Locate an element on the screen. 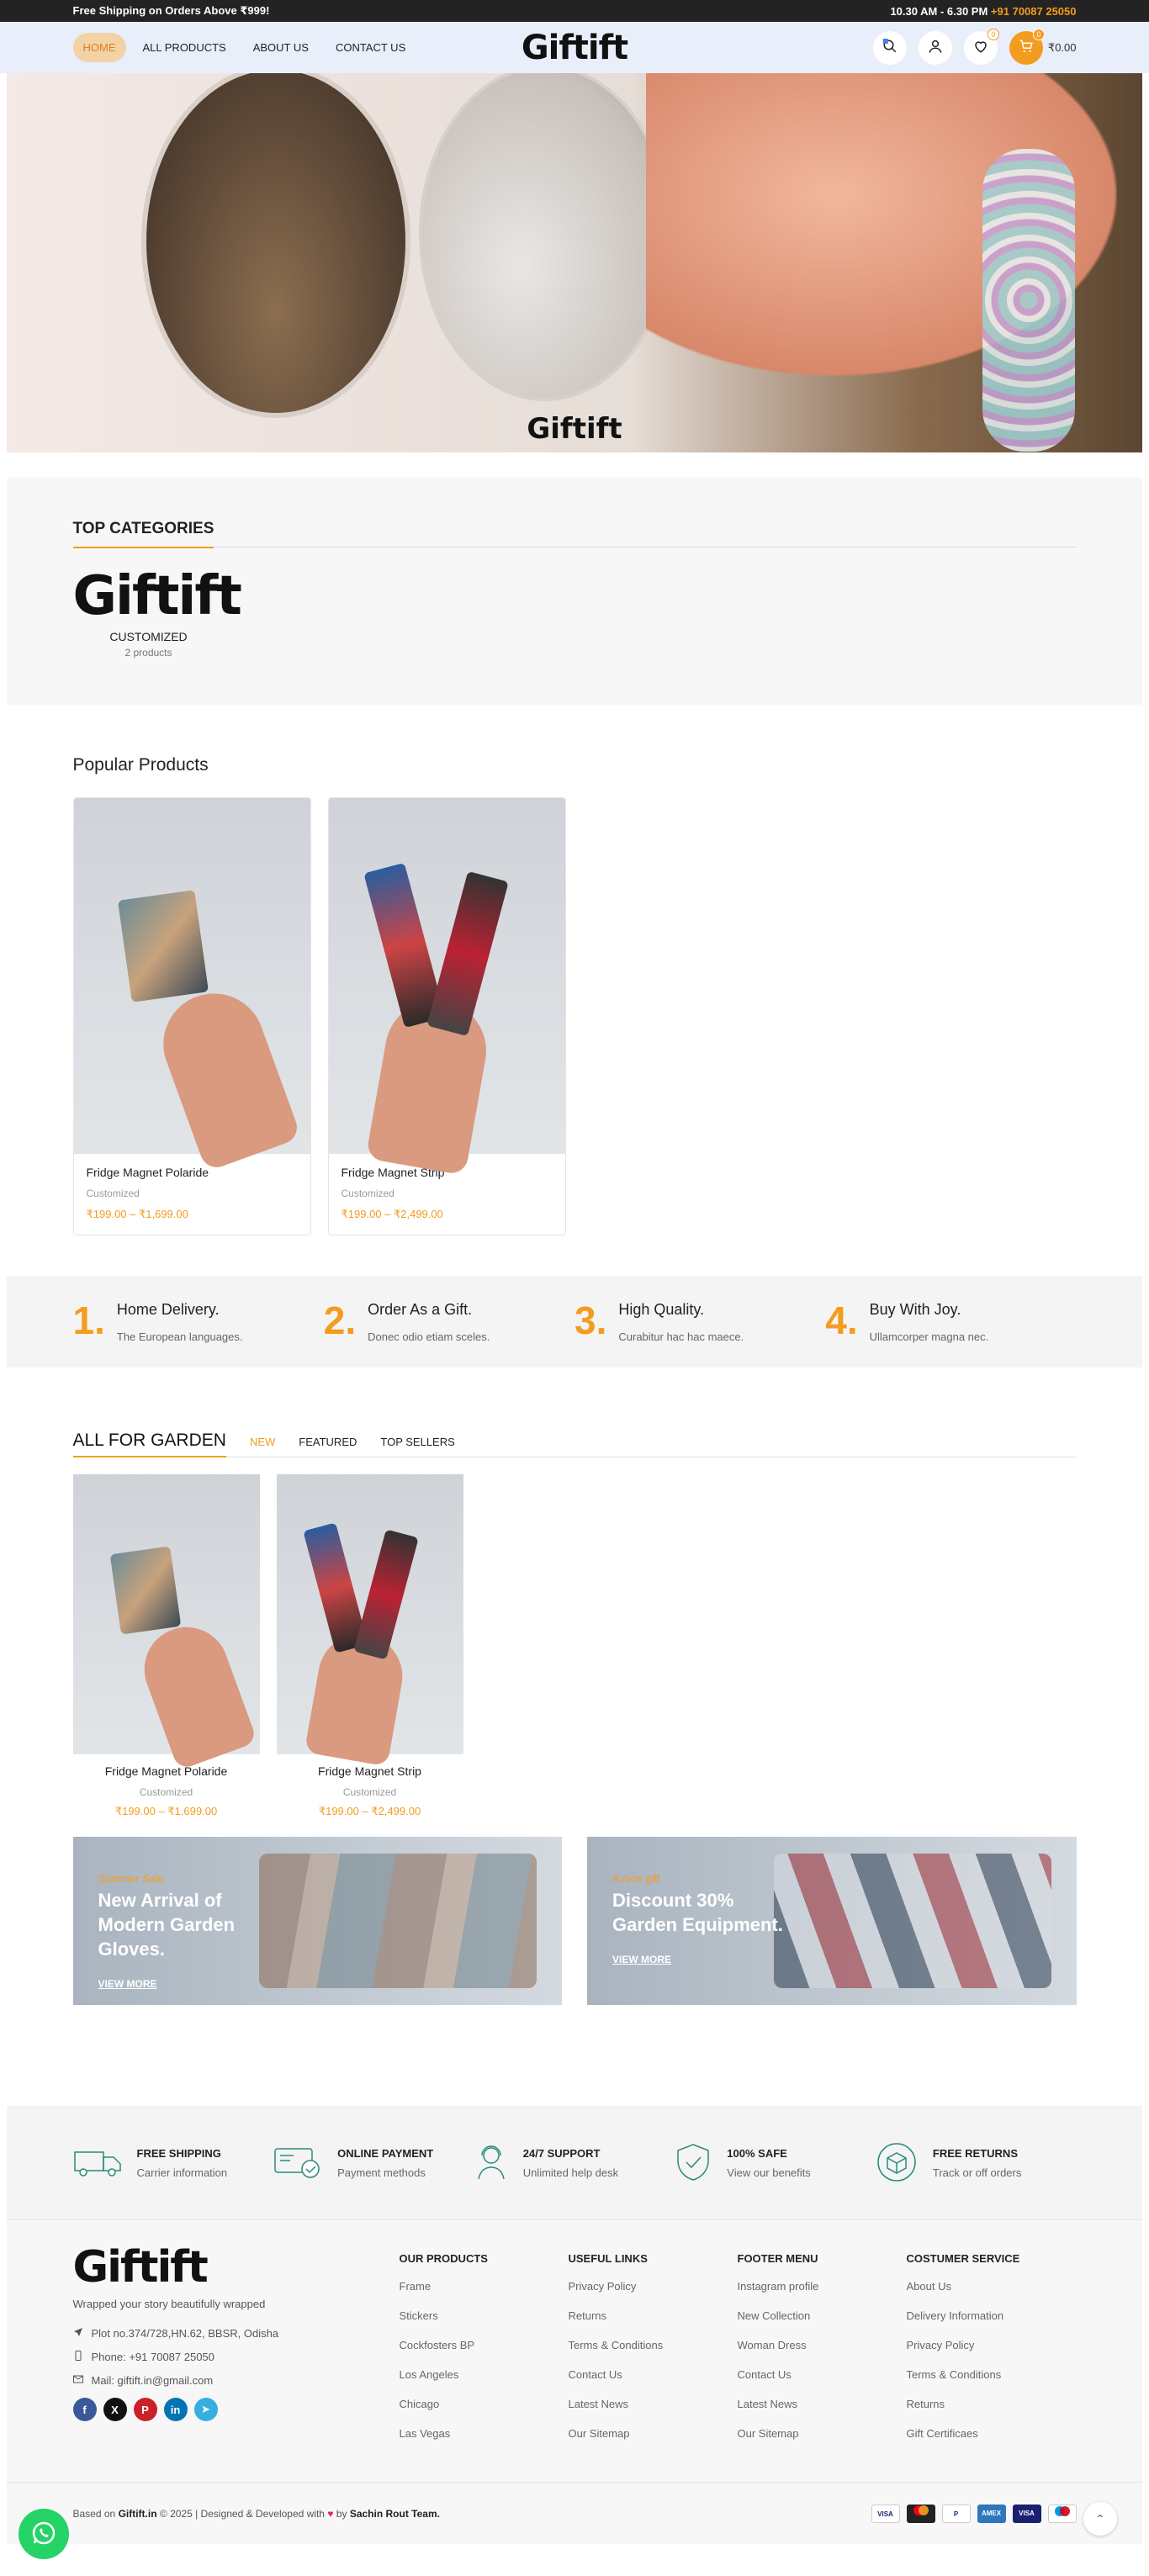 Image resolution: width=1149 pixels, height=2576 pixels. footer-col-title: COSTUMER SERVICE is located at coordinates (963, 2258).